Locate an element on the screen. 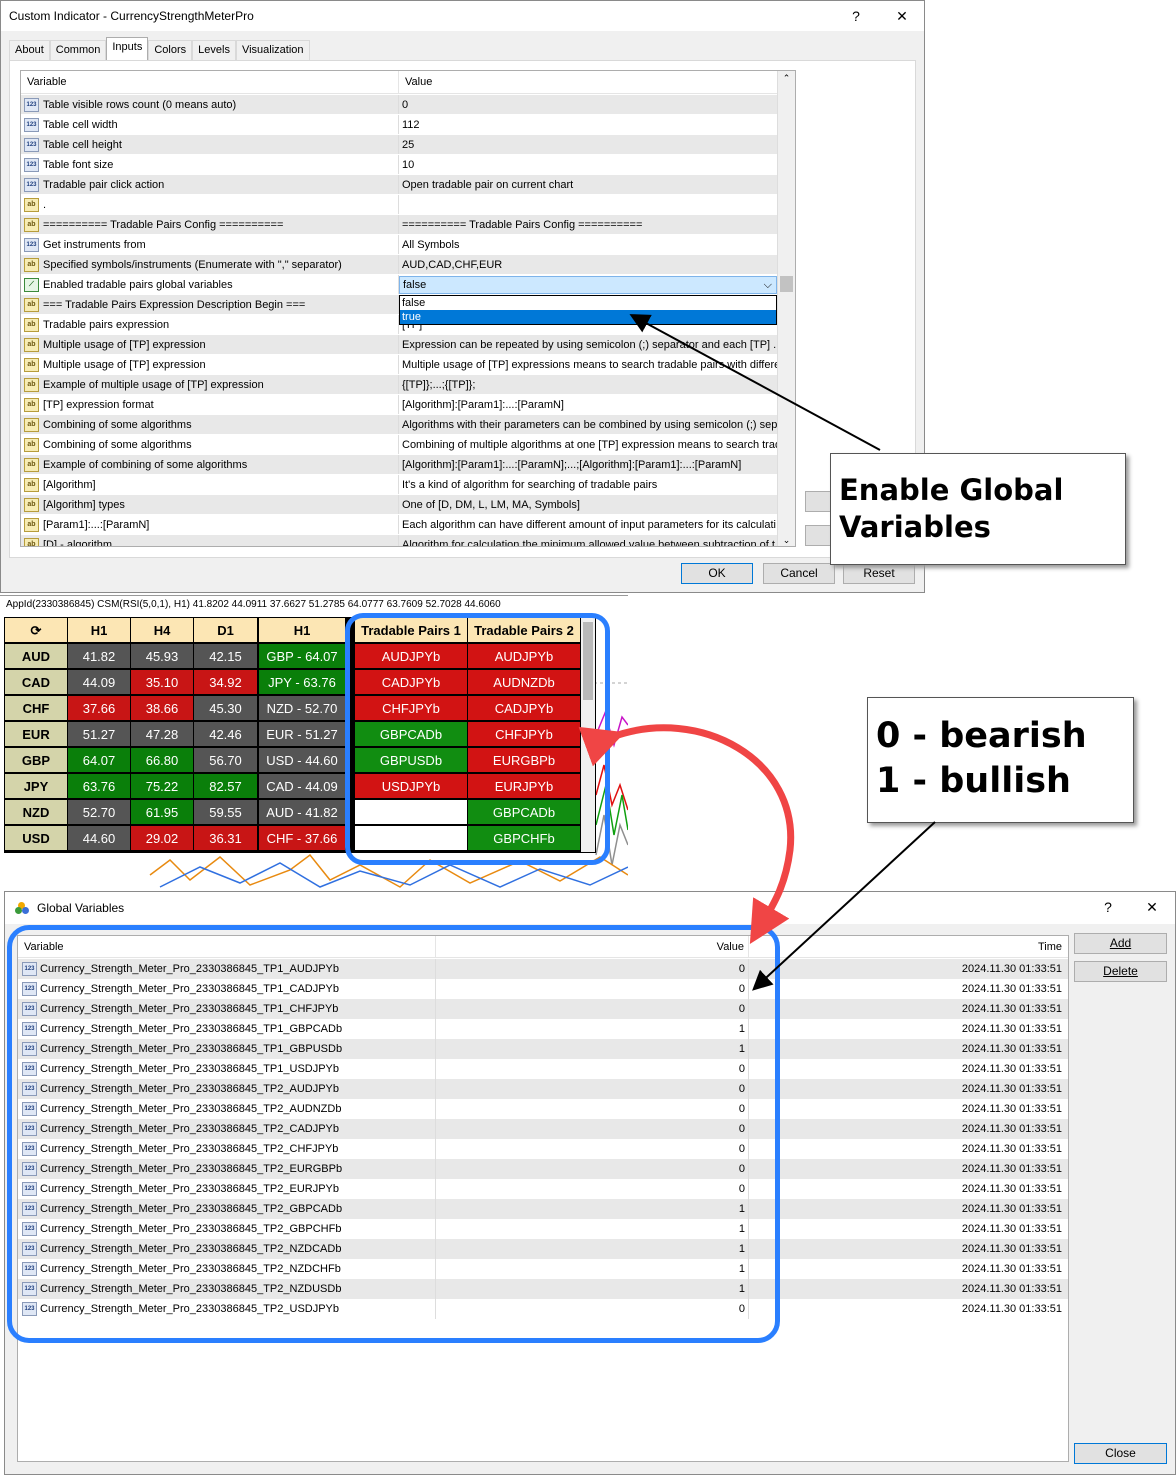  help-button: ? is located at coordinates (856, 16).